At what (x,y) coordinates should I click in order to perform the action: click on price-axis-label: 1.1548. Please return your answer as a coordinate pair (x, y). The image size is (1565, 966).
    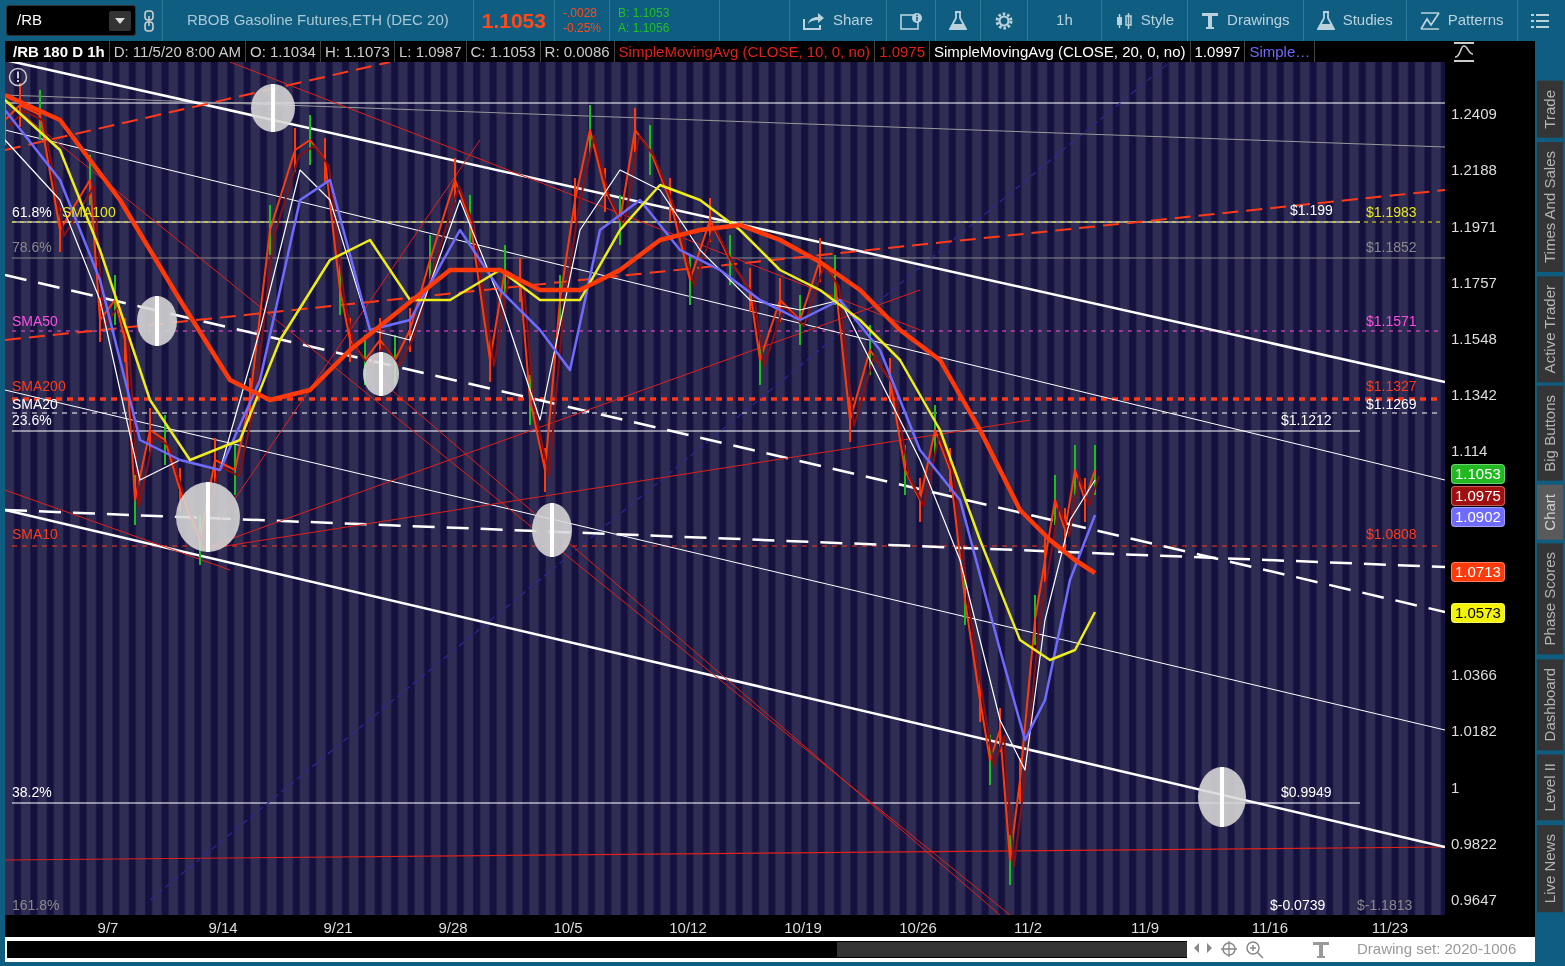
    Looking at the image, I should click on (1474, 338).